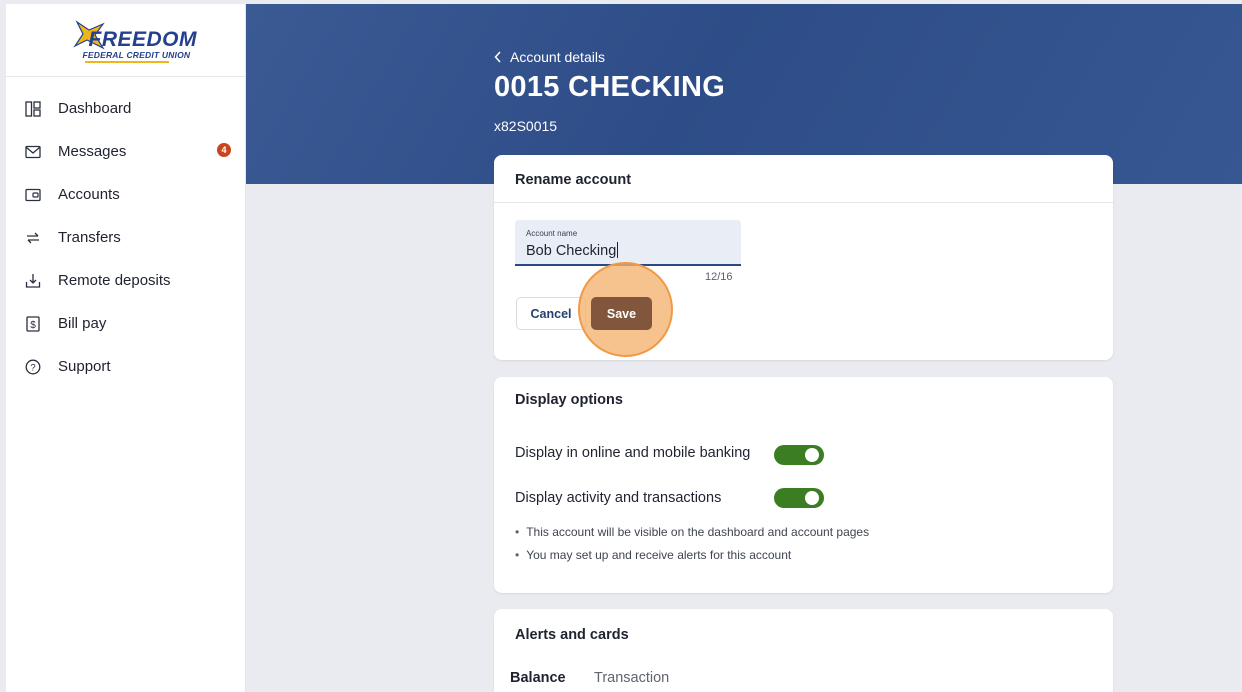 The width and height of the screenshot is (1242, 692). I want to click on text-caret, so click(618, 250).